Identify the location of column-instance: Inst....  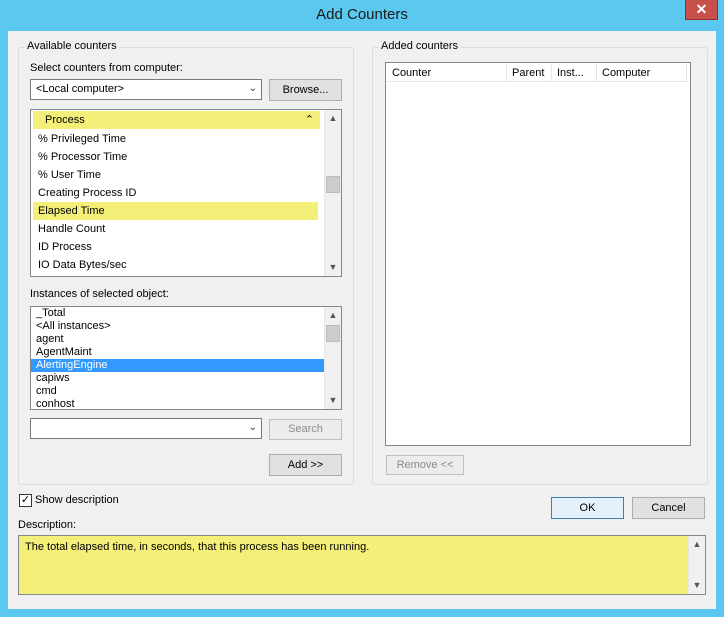
(574, 73).